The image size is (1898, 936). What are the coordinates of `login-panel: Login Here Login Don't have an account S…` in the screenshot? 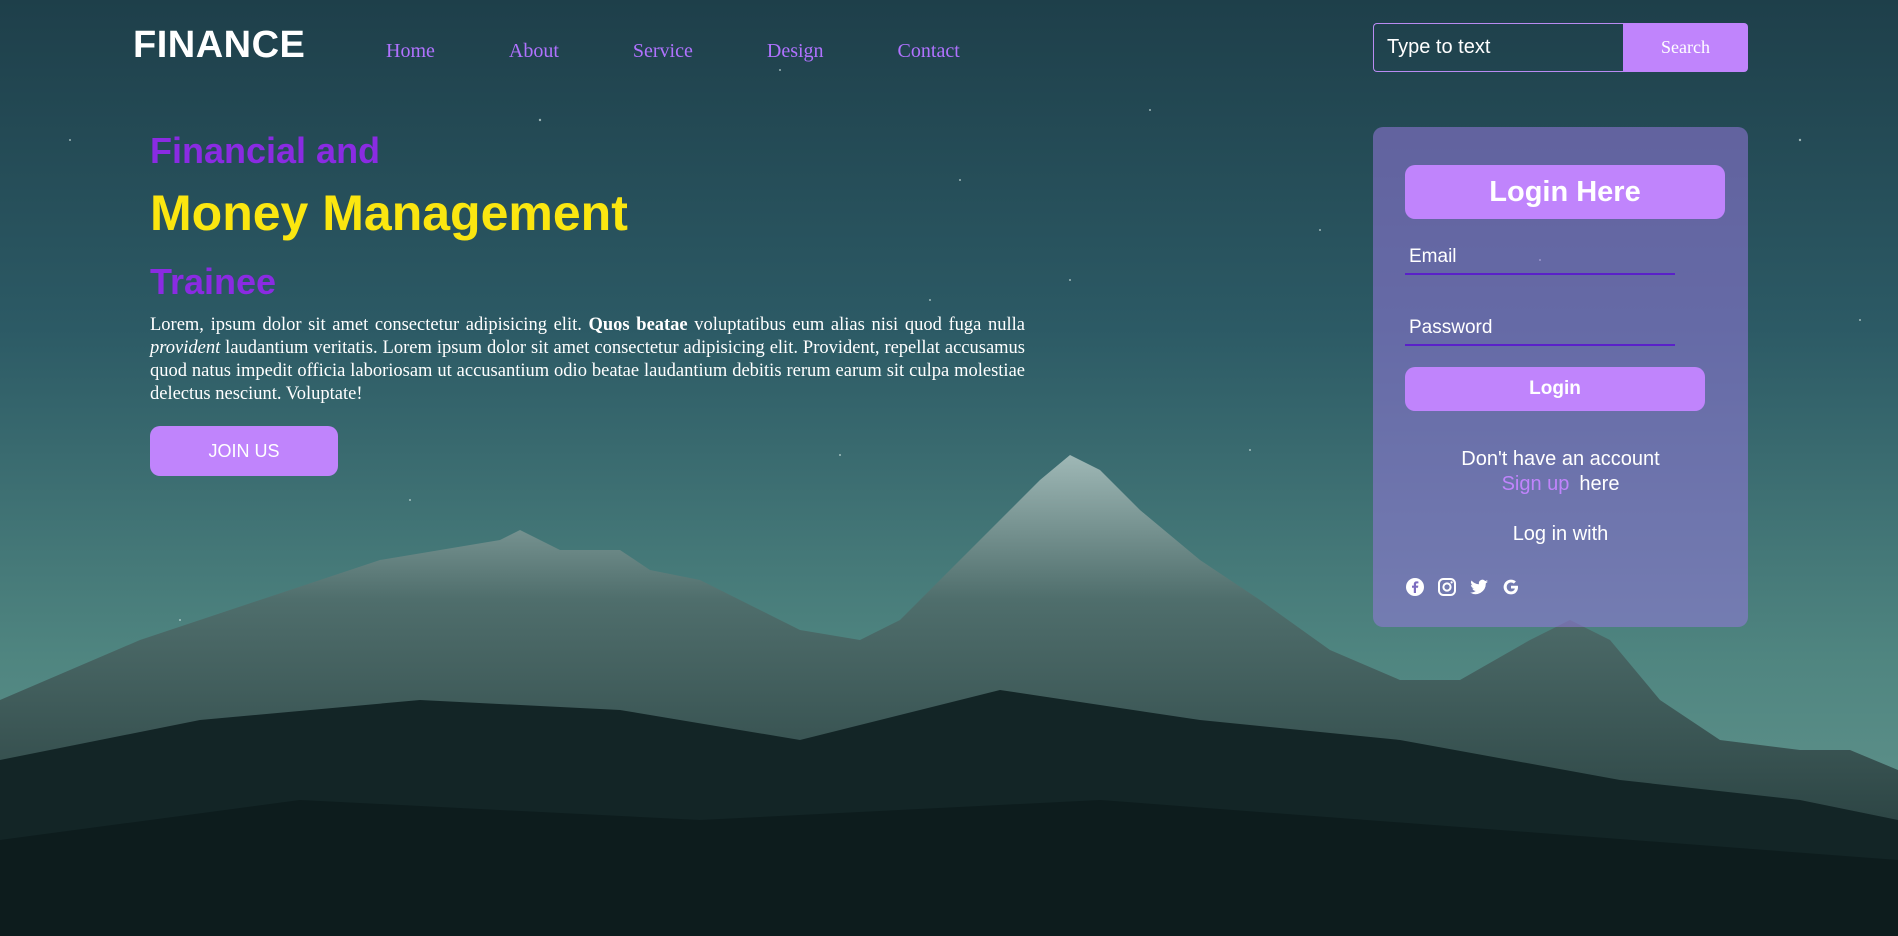 It's located at (1560, 377).